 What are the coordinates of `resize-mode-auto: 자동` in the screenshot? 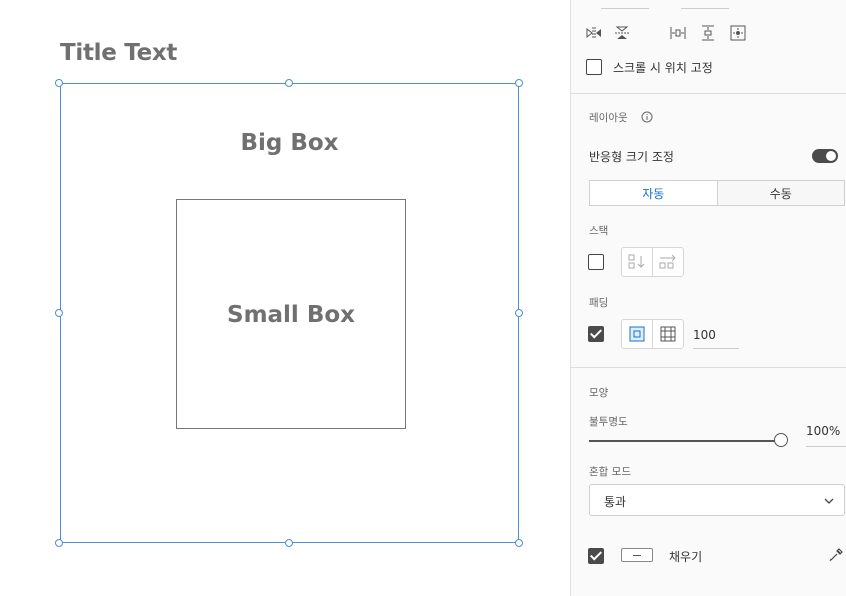 It's located at (653, 193).